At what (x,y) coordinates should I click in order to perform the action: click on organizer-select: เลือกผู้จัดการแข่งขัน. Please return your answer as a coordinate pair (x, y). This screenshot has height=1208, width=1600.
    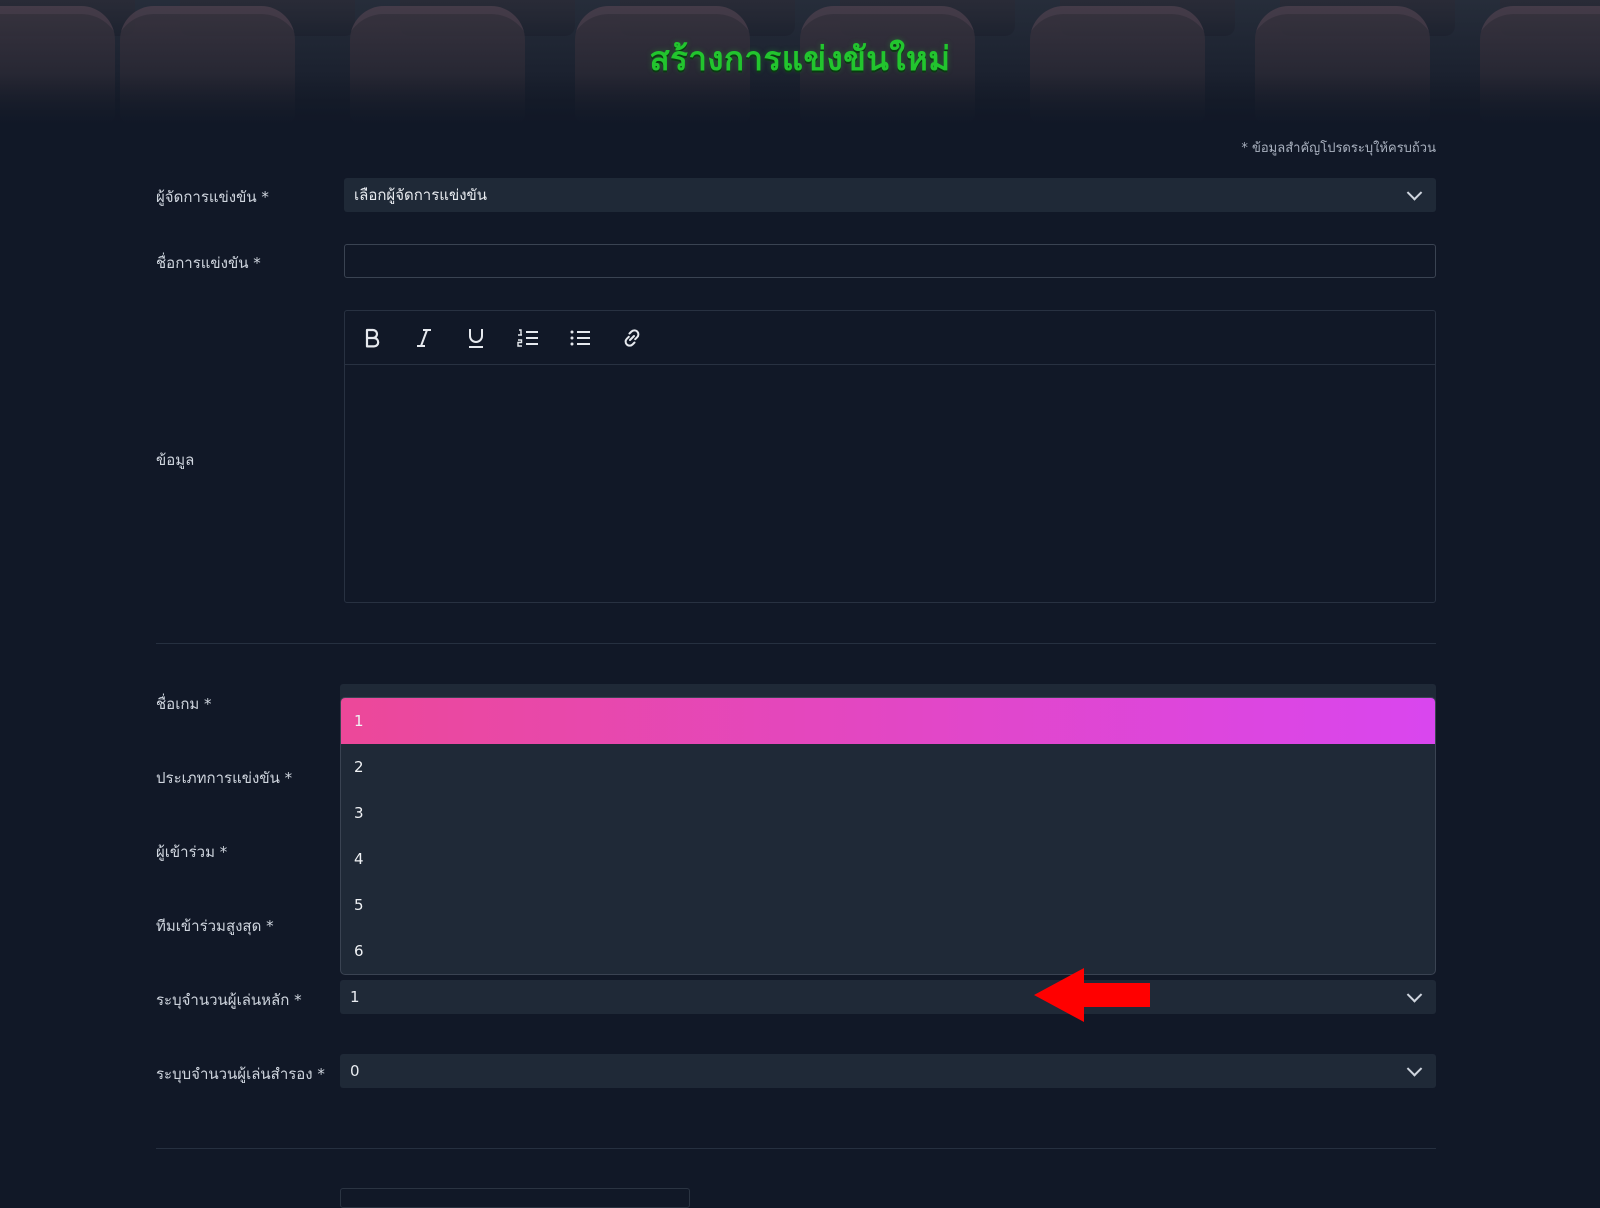
    Looking at the image, I should click on (890, 195).